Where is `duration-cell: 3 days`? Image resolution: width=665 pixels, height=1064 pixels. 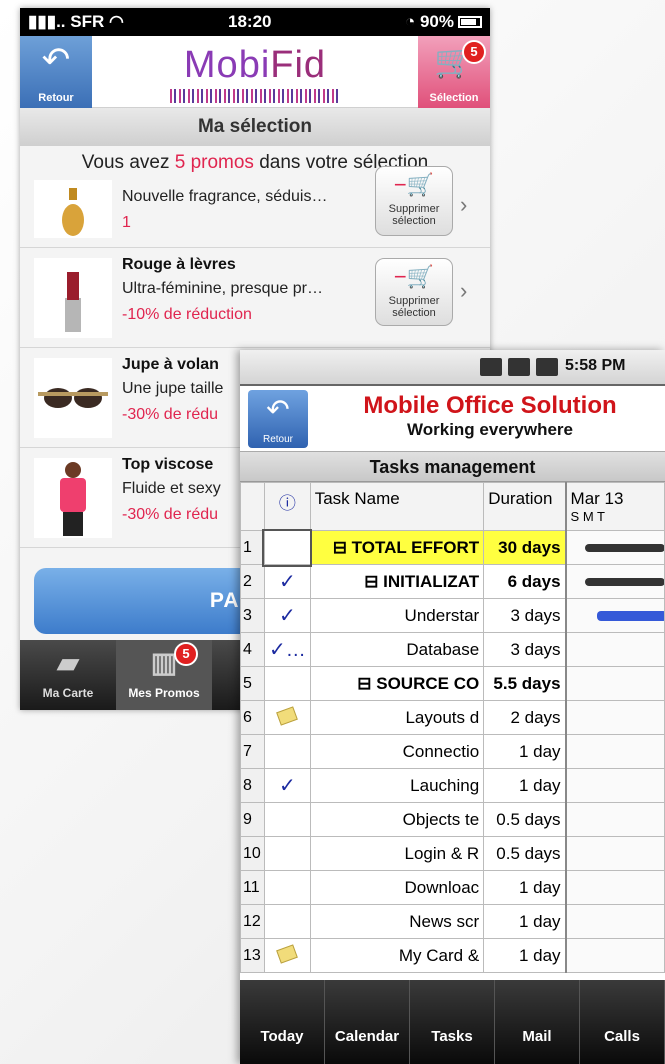 duration-cell: 3 days is located at coordinates (525, 649).